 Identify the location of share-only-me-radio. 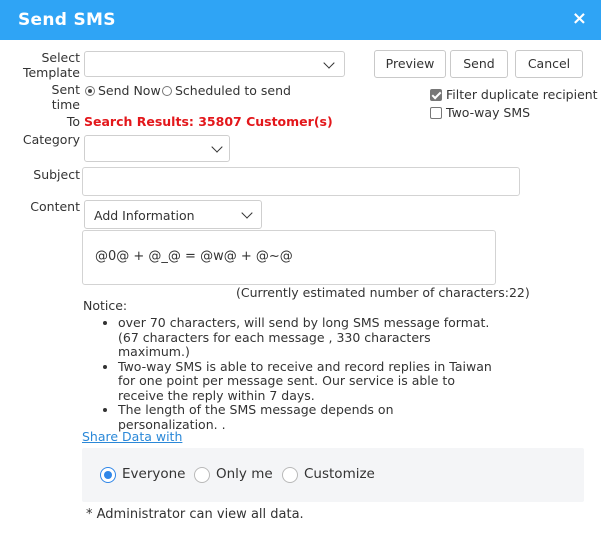
(202, 475).